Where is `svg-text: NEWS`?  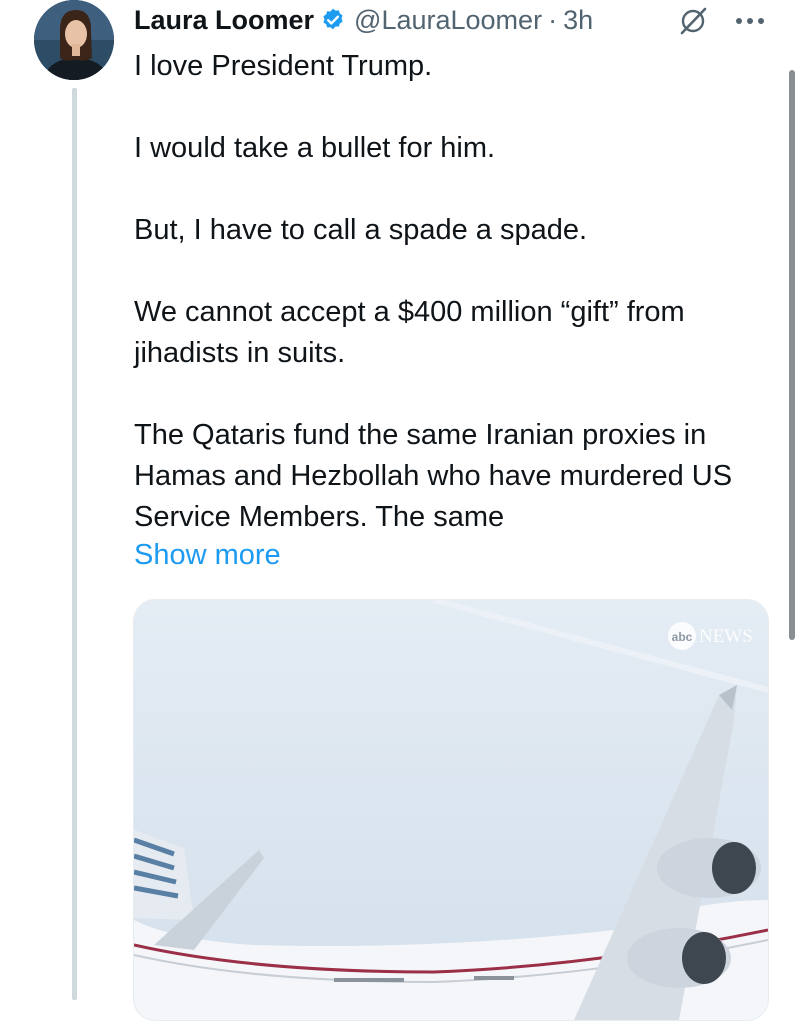 svg-text: NEWS is located at coordinates (726, 636).